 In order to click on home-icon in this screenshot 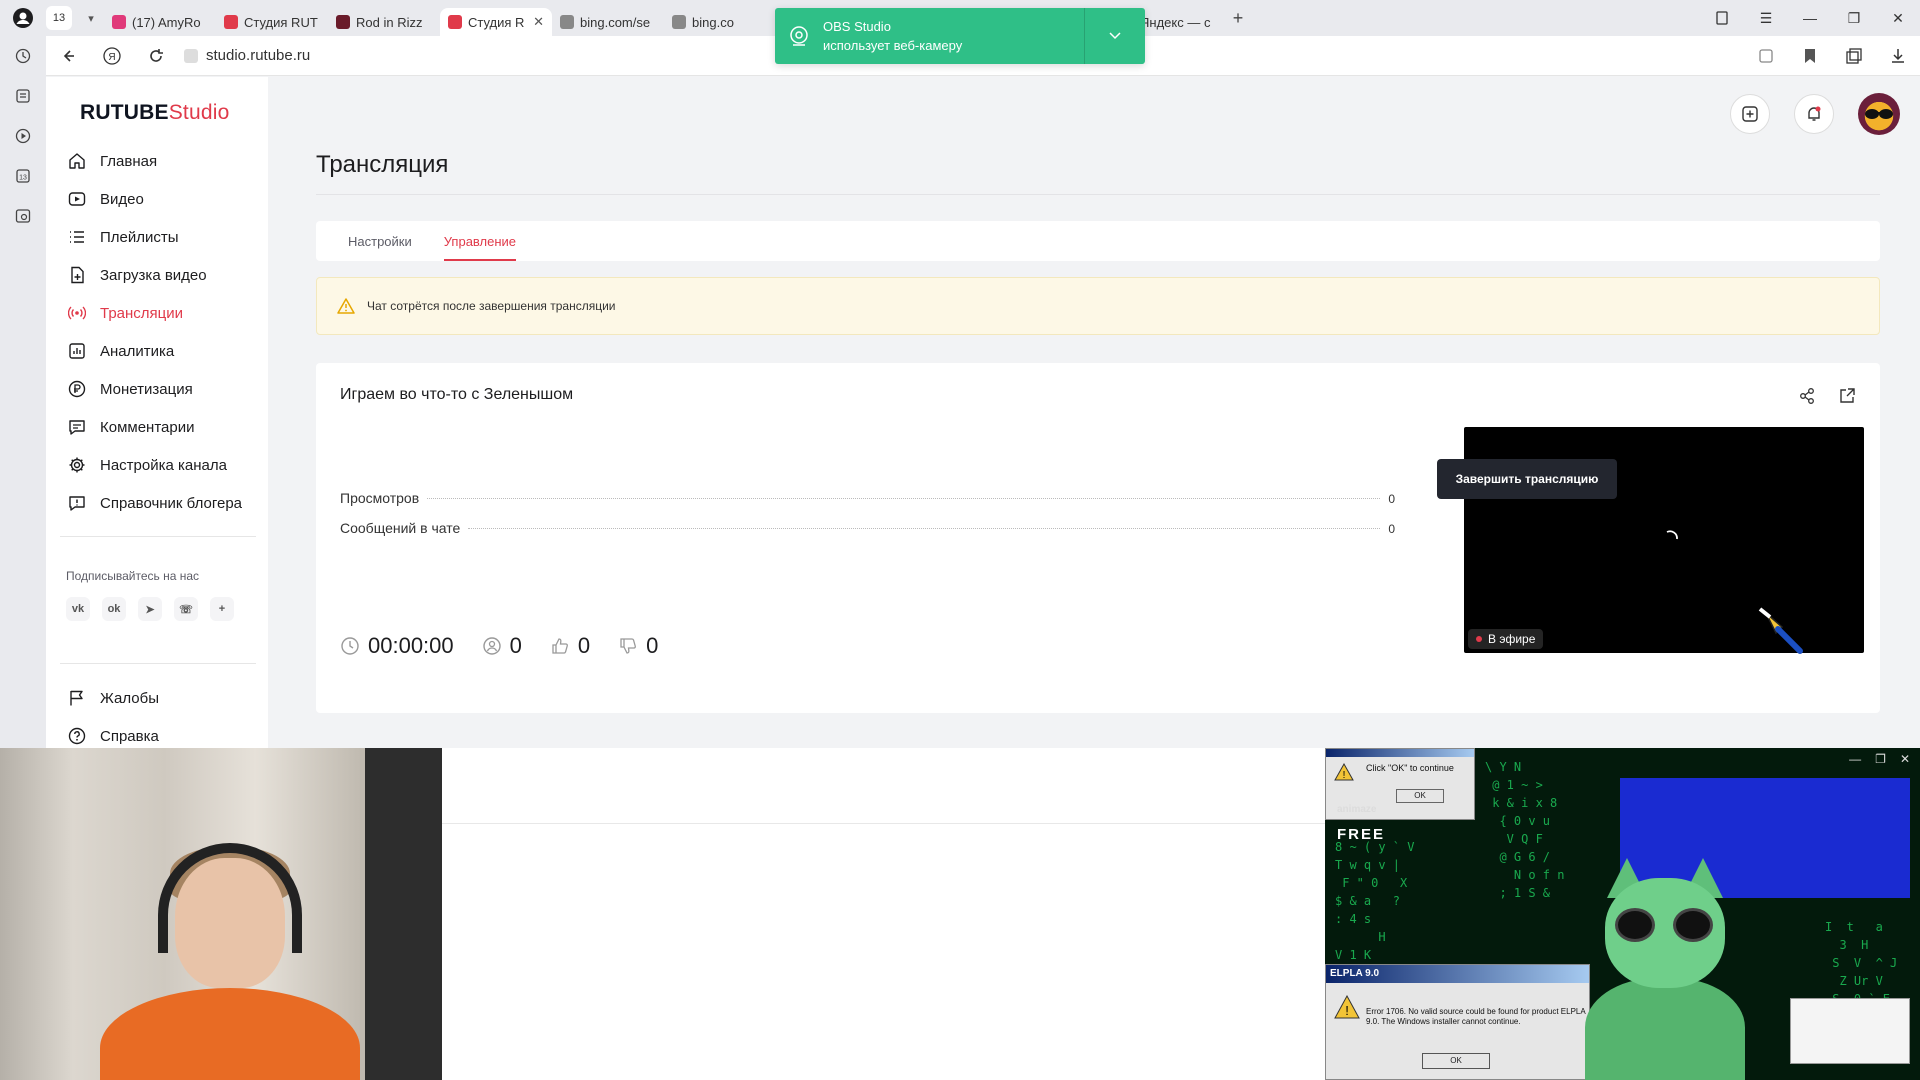, I will do `click(77, 161)`.